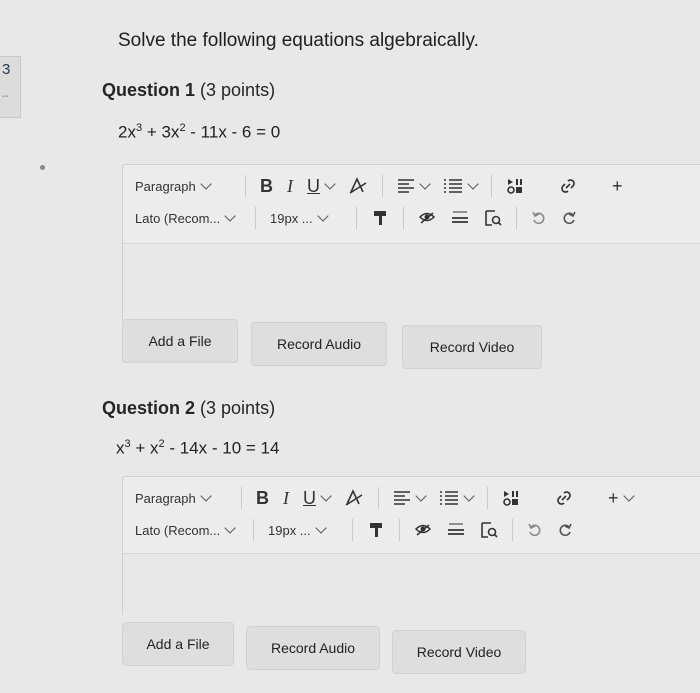  Describe the element at coordinates (127, 132) in the screenshot. I see `eq1-term-a: 2x` at that location.